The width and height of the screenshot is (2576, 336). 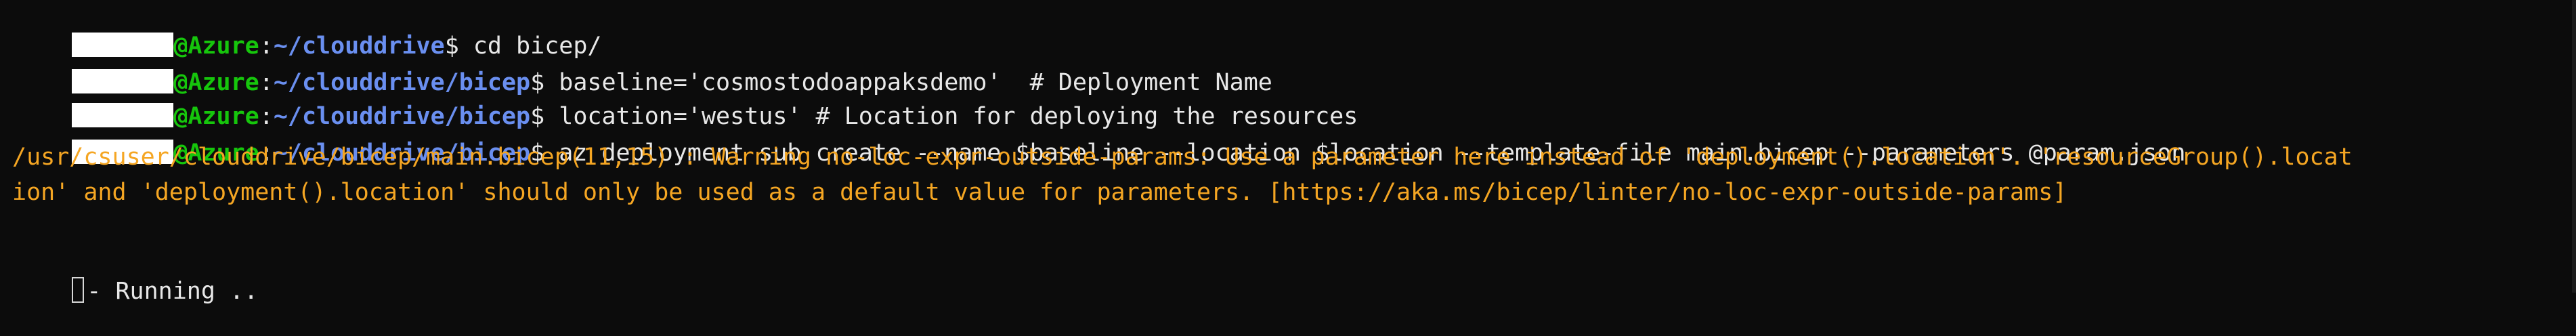 What do you see at coordinates (78, 290) in the screenshot?
I see `cursor-box-icon` at bounding box center [78, 290].